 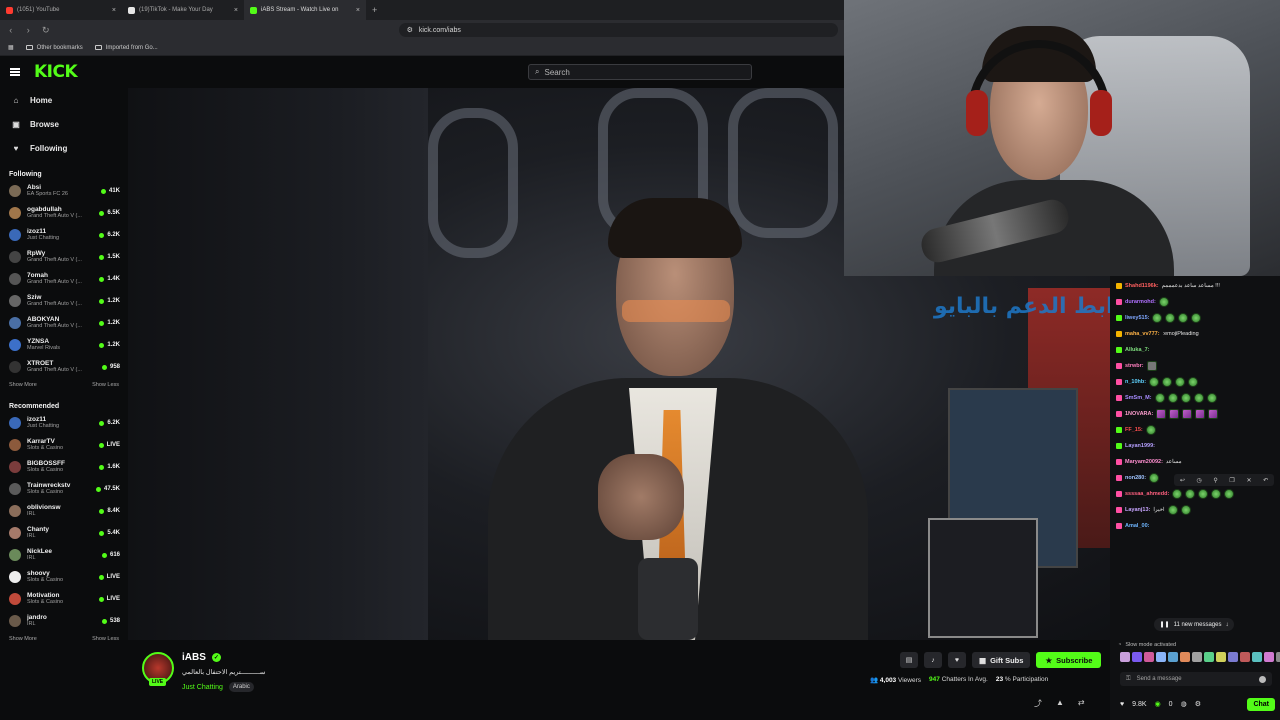 I want to click on close-tab-icon: ×, so click(x=236, y=10).